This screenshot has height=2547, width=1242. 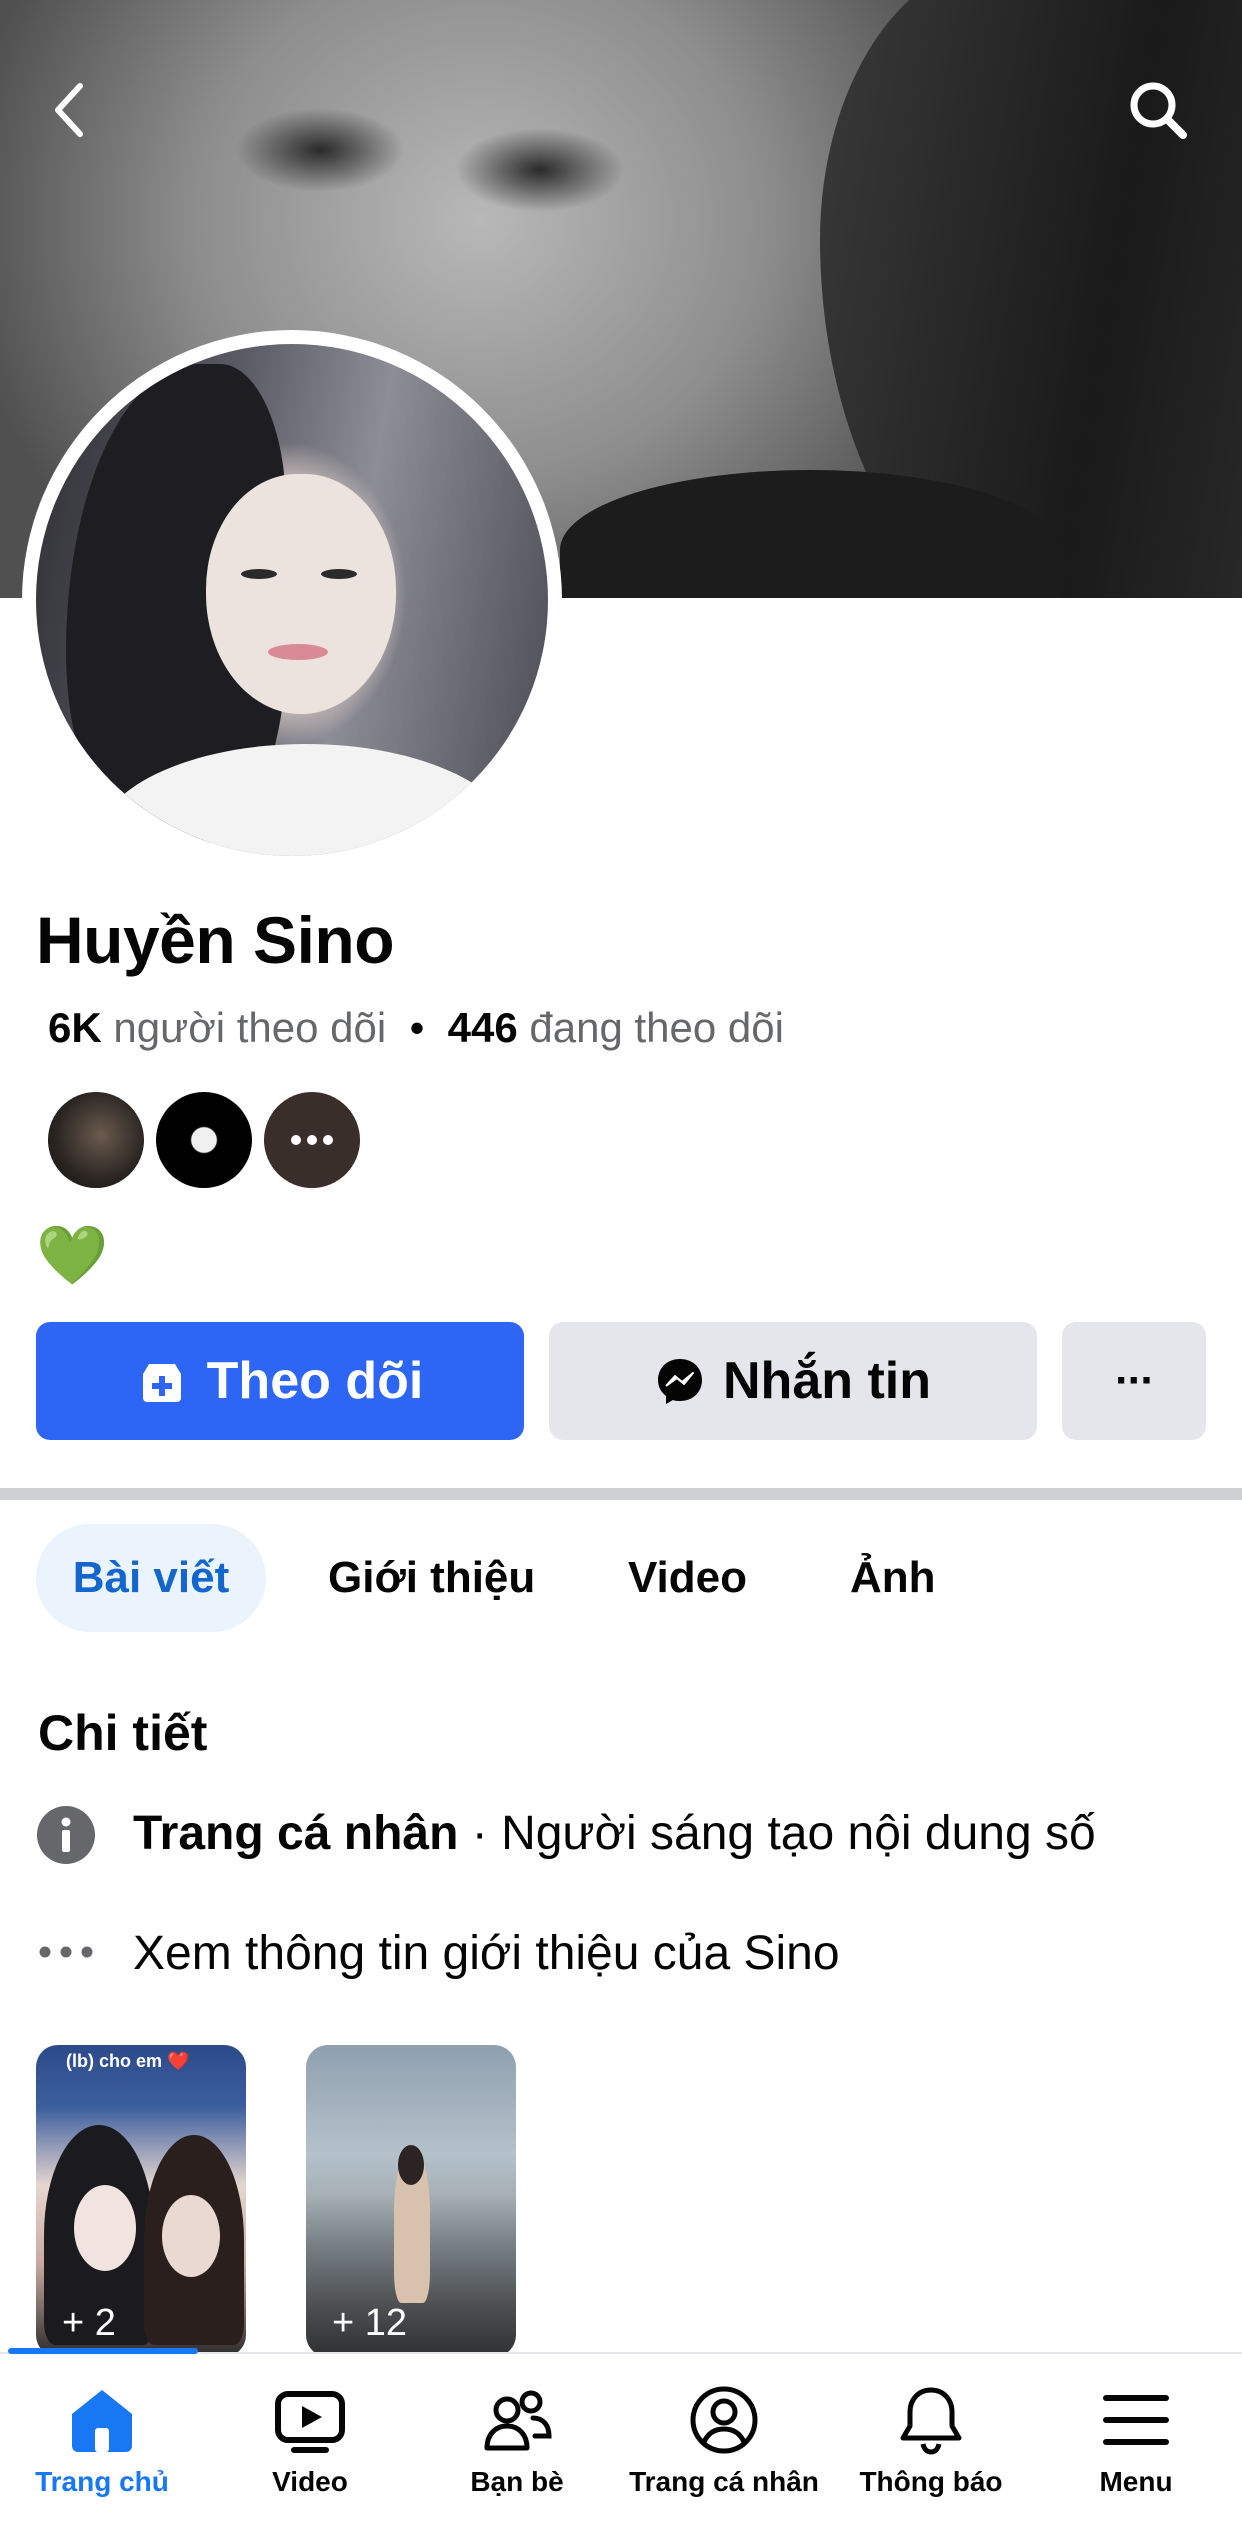 What do you see at coordinates (1136, 2481) in the screenshot?
I see `nav-label: Menu` at bounding box center [1136, 2481].